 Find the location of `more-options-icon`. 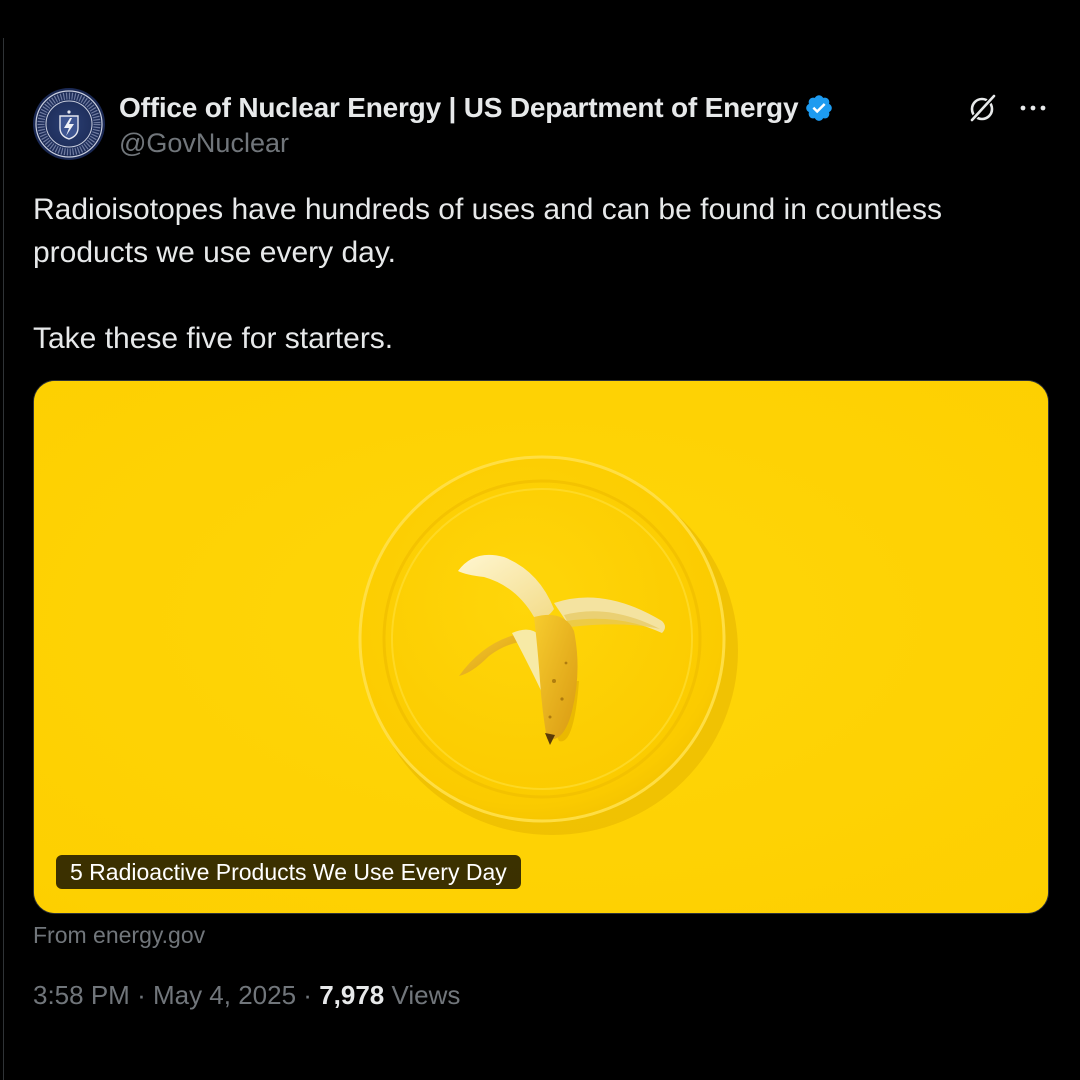

more-options-icon is located at coordinates (1033, 108).